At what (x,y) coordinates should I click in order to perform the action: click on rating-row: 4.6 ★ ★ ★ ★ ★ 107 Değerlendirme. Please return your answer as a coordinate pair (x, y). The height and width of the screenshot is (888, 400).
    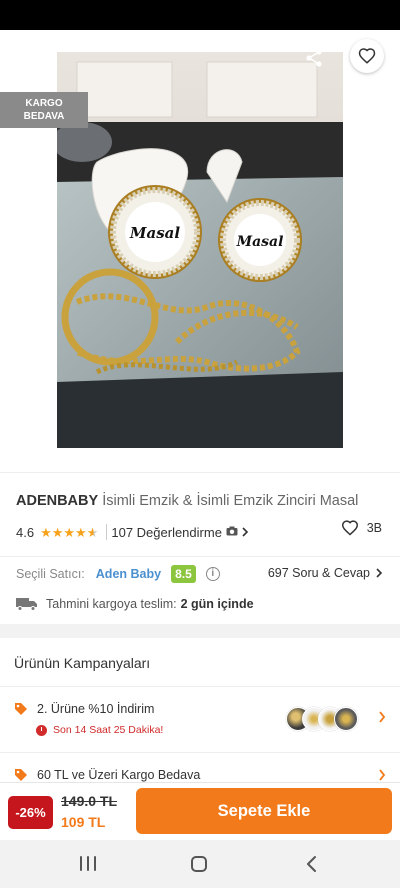
    Looking at the image, I should click on (201, 532).